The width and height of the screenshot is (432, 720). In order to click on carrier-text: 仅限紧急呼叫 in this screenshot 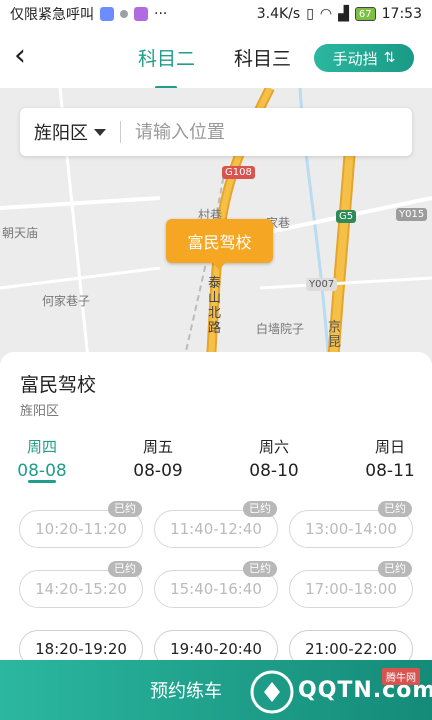, I will do `click(52, 15)`.